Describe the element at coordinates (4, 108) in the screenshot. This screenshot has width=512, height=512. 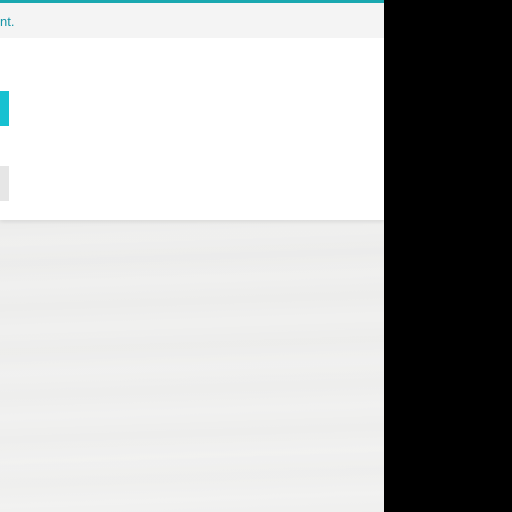
I see `primary-button` at that location.